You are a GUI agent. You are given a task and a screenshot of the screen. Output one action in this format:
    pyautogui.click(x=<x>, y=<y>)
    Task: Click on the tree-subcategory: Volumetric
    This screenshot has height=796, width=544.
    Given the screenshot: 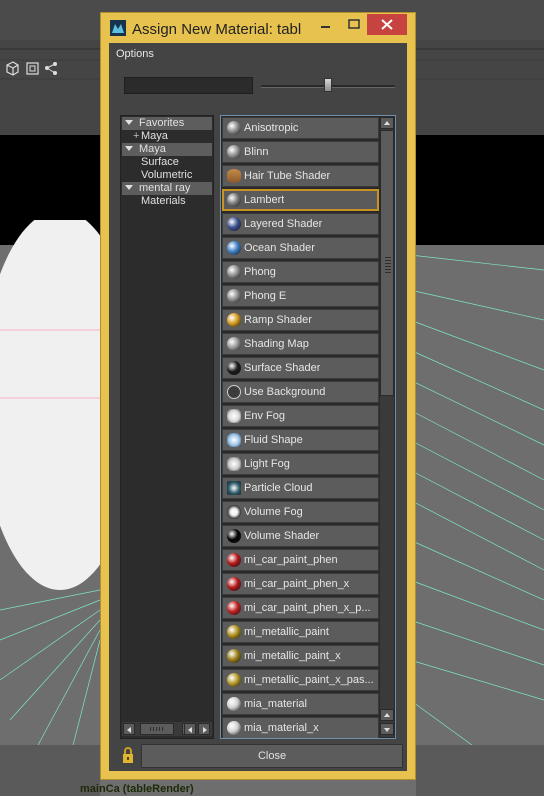 What is the action you would take?
    pyautogui.click(x=167, y=175)
    